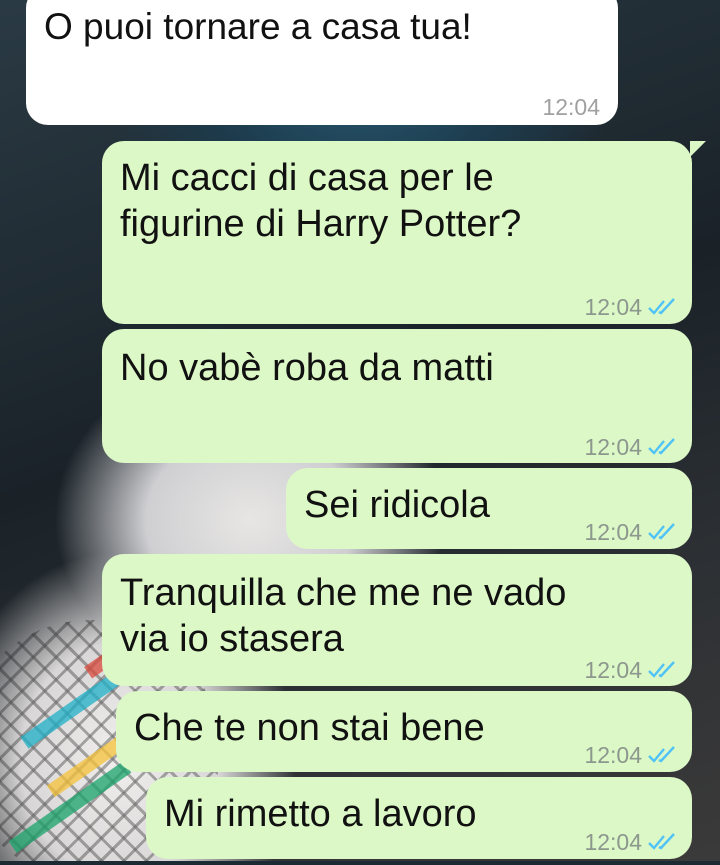  I want to click on message-text: Tranquilla che me ne vado via io stasera, so click(343, 616).